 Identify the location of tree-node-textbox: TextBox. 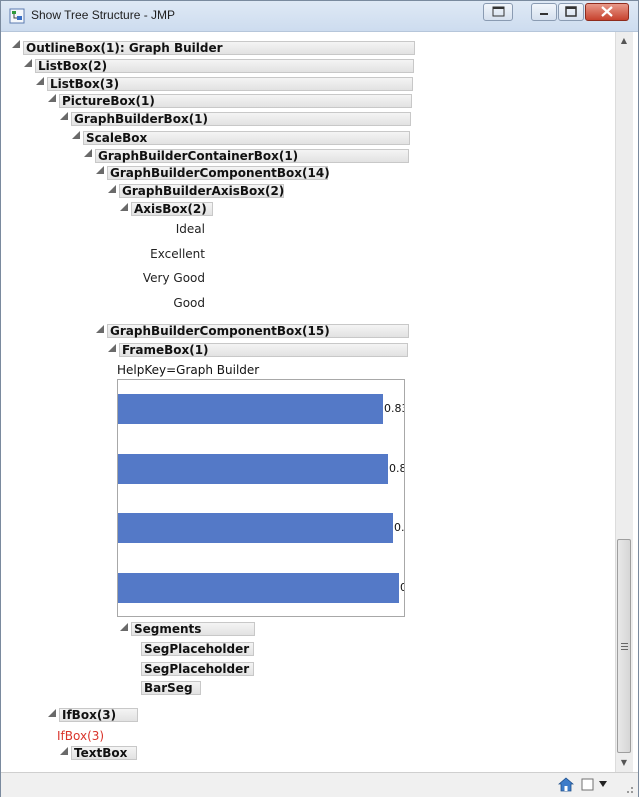
(104, 753).